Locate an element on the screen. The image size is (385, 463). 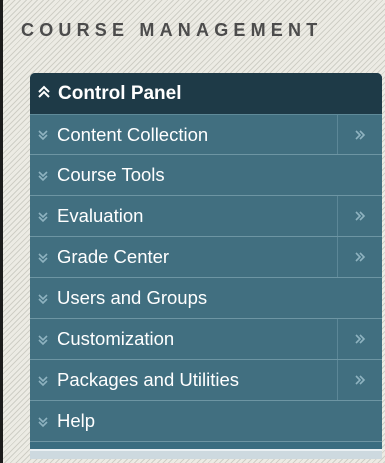
open-customization-button is located at coordinates (359, 339).